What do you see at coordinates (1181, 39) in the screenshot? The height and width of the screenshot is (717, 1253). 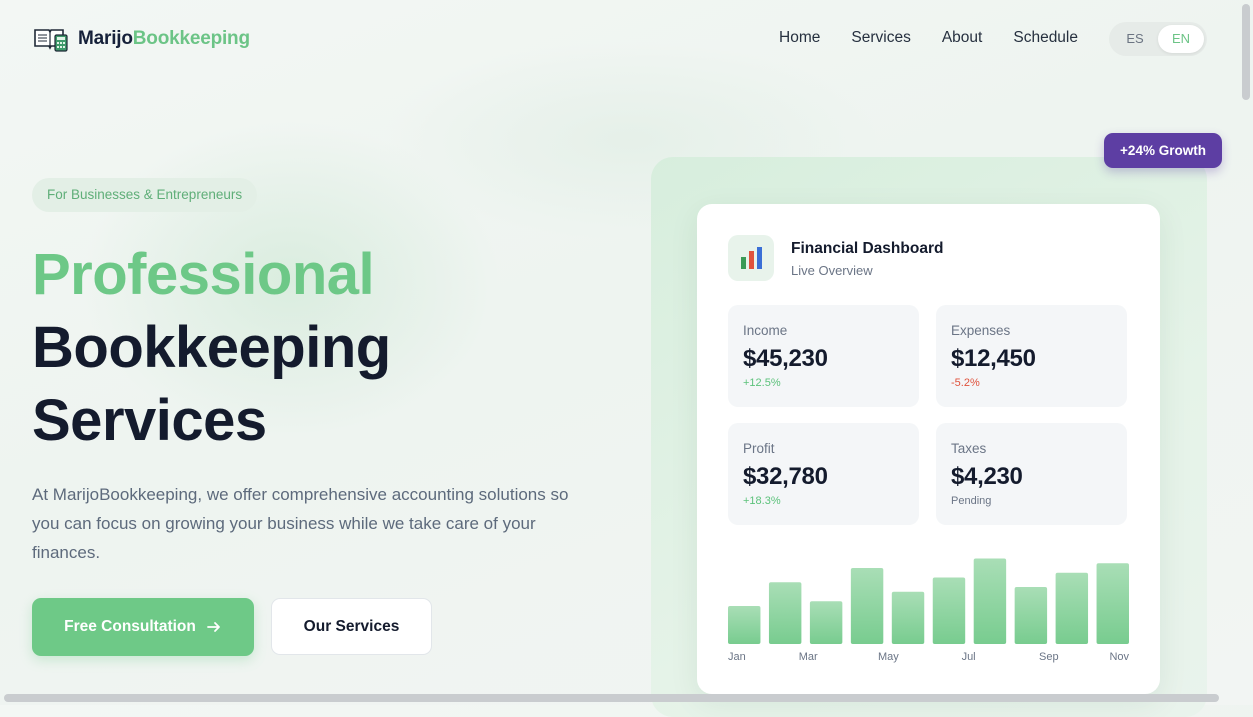 I see `lang-option-en: EN` at bounding box center [1181, 39].